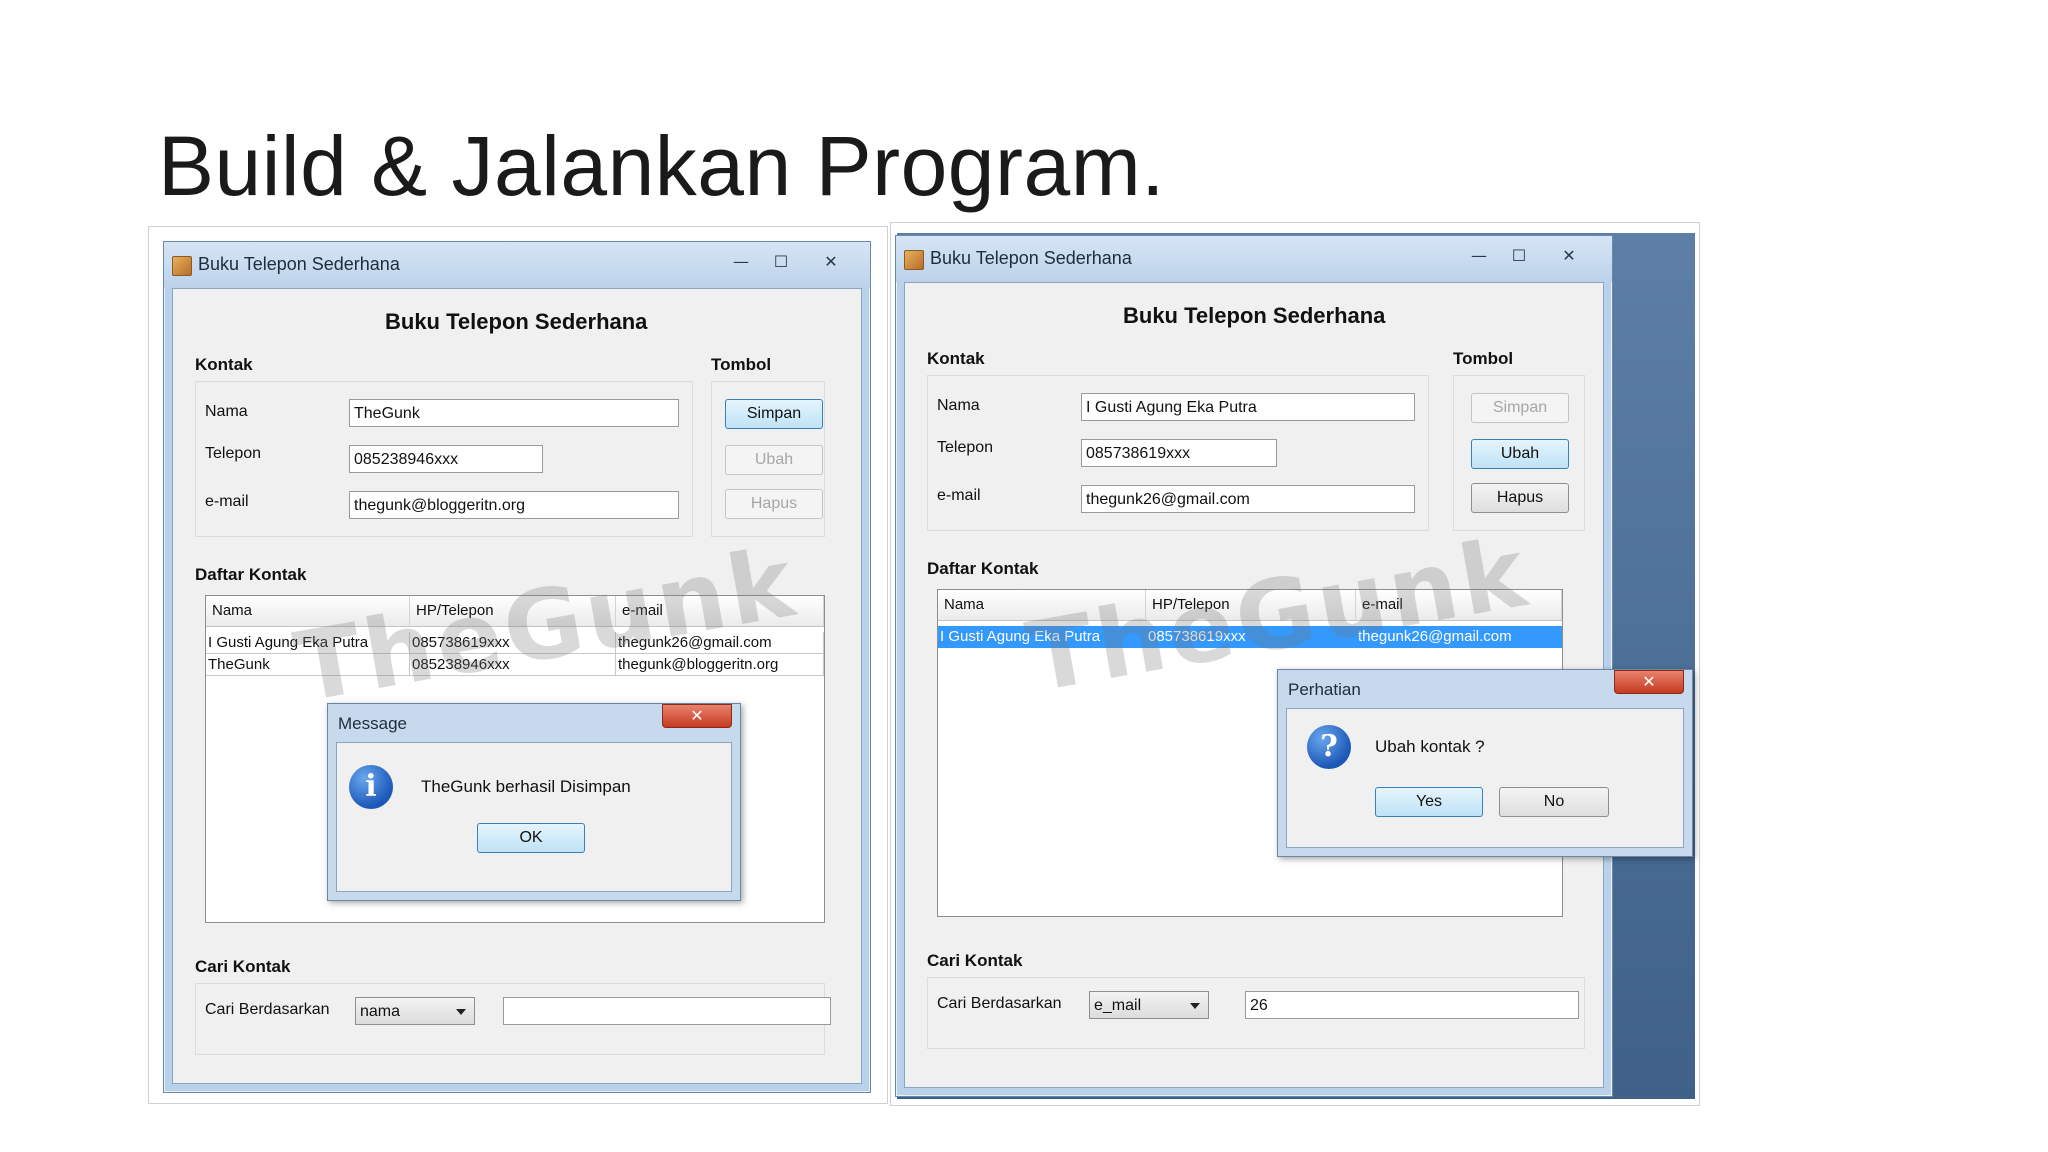  I want to click on dialog-message: Ubah kontak ?, so click(1430, 746).